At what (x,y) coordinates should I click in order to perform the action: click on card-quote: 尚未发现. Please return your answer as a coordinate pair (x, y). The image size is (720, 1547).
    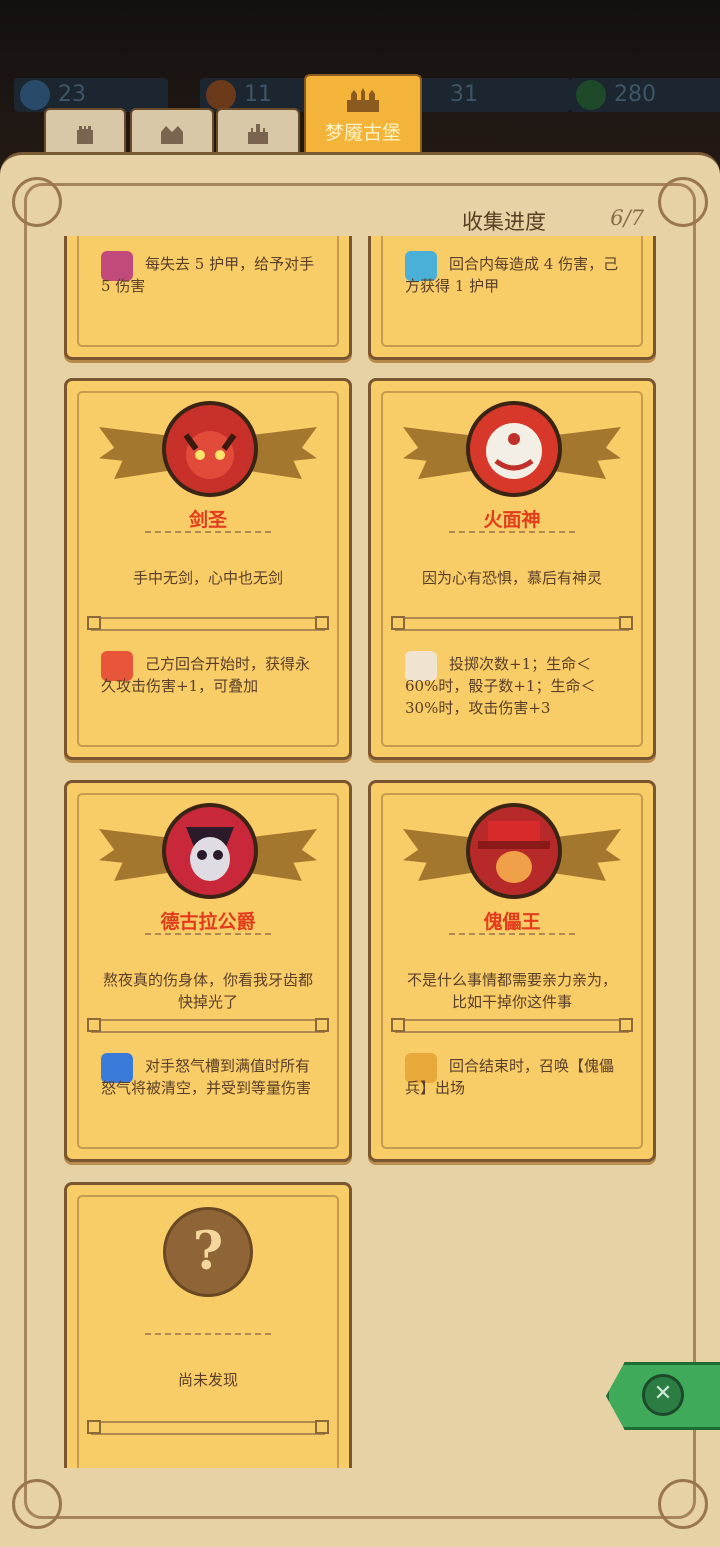
    Looking at the image, I should click on (207, 1380).